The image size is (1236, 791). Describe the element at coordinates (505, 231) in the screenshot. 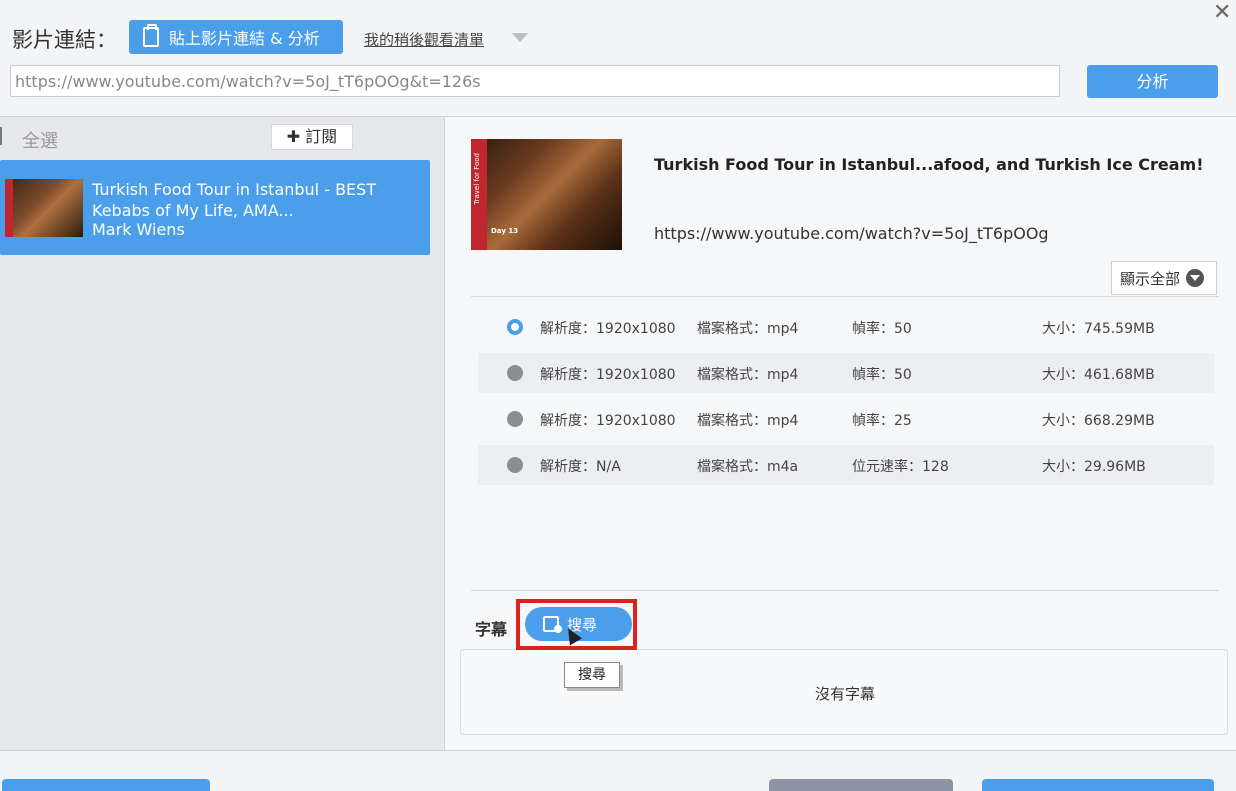

I see `thumbnail-day-text: Day 13` at that location.